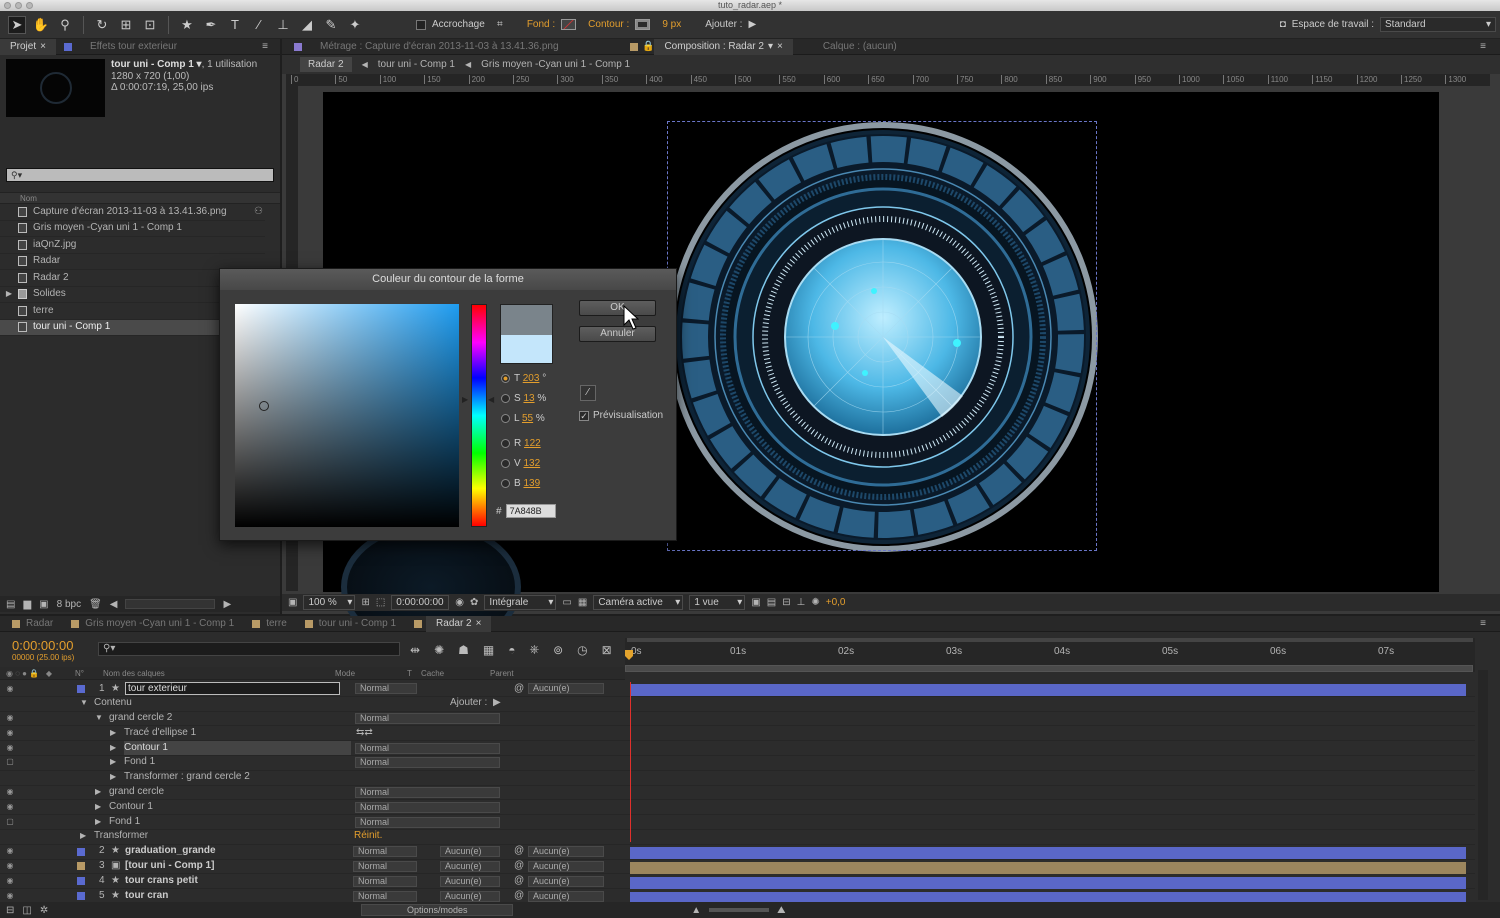 Image resolution: width=1500 pixels, height=918 pixels. What do you see at coordinates (416, 64) in the screenshot?
I see `breadcrumb-item-tour-uni: tour uni - Comp 1` at bounding box center [416, 64].